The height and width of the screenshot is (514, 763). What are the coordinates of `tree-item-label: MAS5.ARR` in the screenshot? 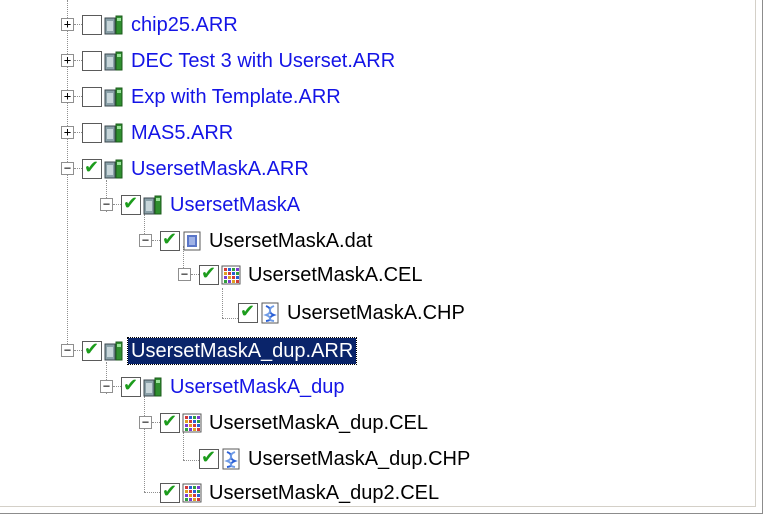 It's located at (182, 133).